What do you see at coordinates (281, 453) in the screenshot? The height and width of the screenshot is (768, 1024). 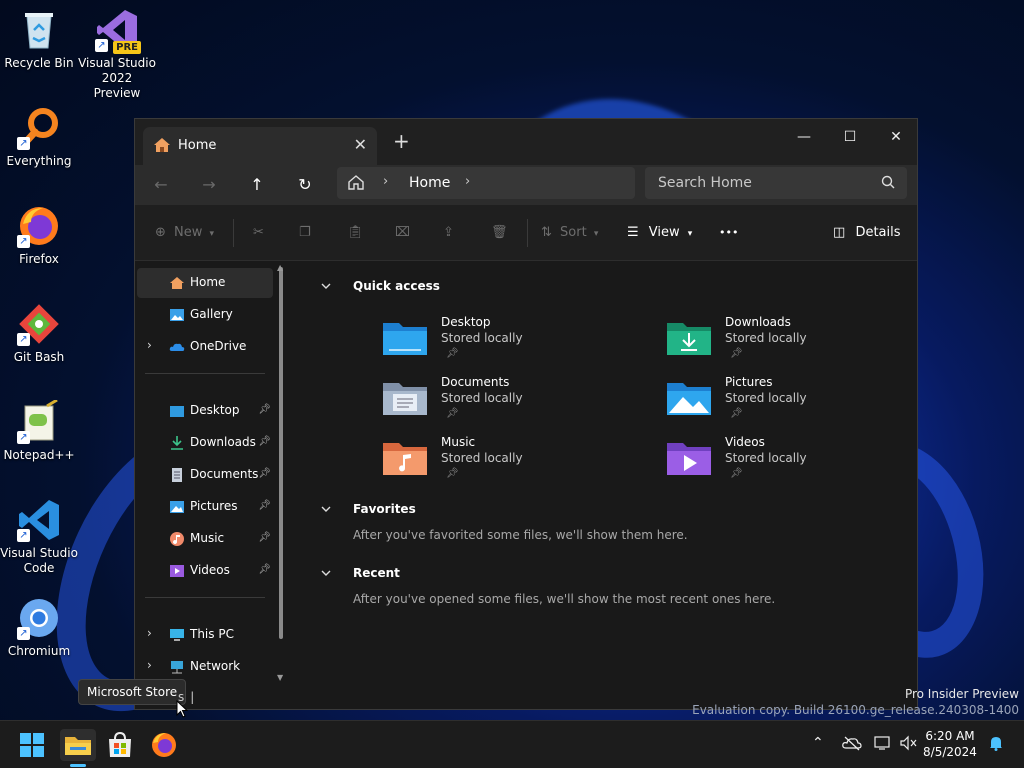 I see `sidebar-scrollbar` at bounding box center [281, 453].